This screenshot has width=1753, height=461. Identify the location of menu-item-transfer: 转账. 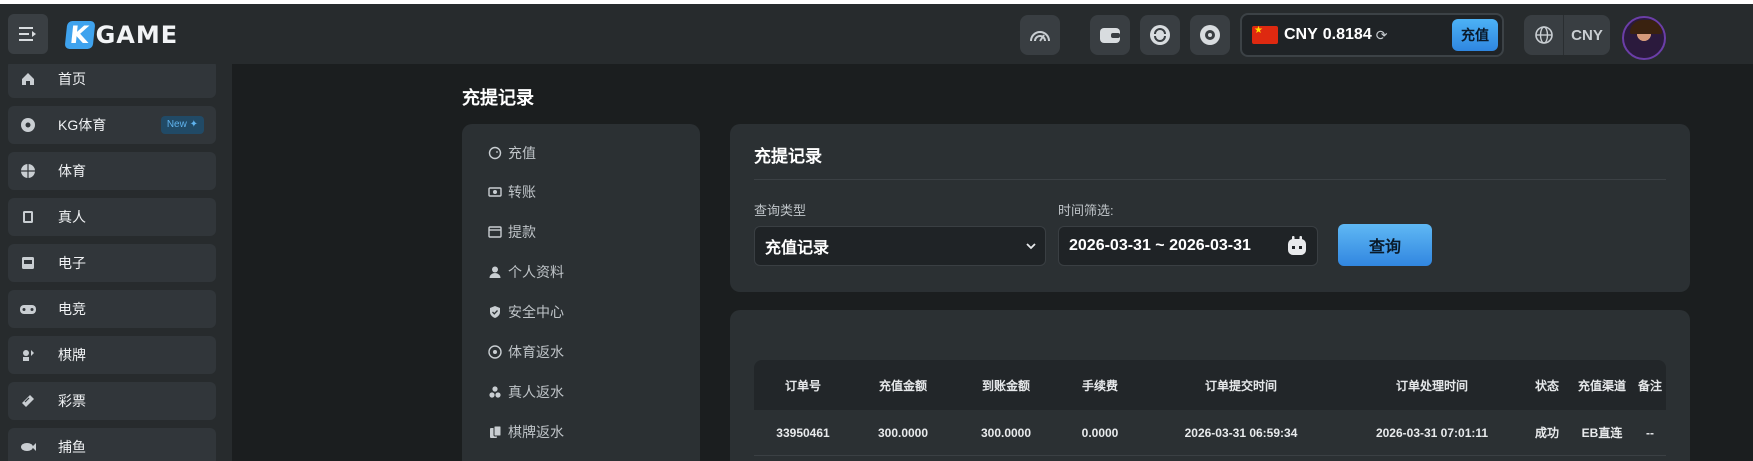
(512, 192).